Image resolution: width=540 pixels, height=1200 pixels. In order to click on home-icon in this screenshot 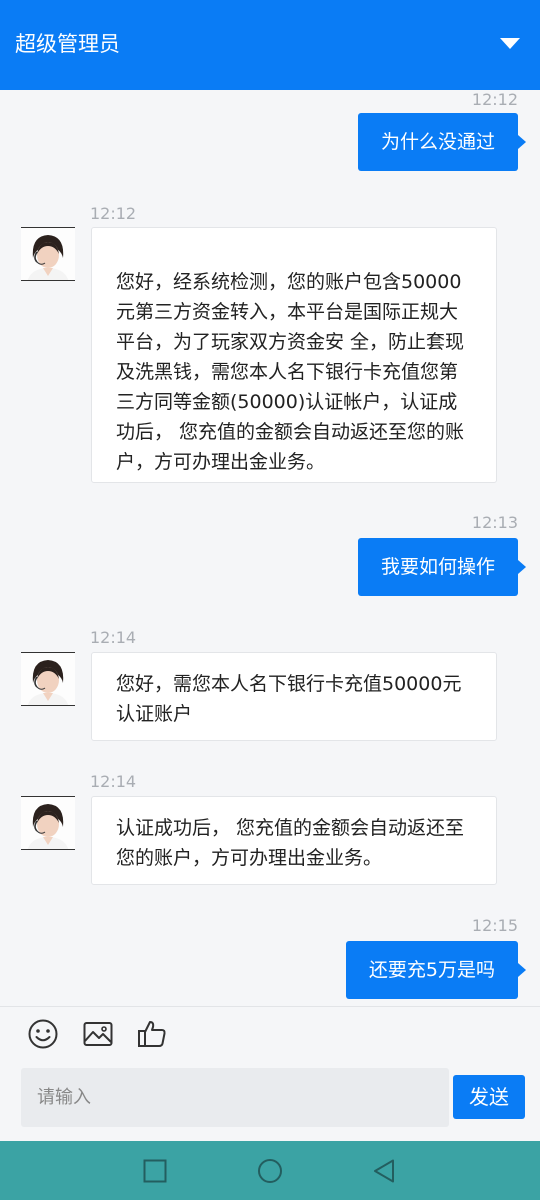, I will do `click(270, 1171)`.